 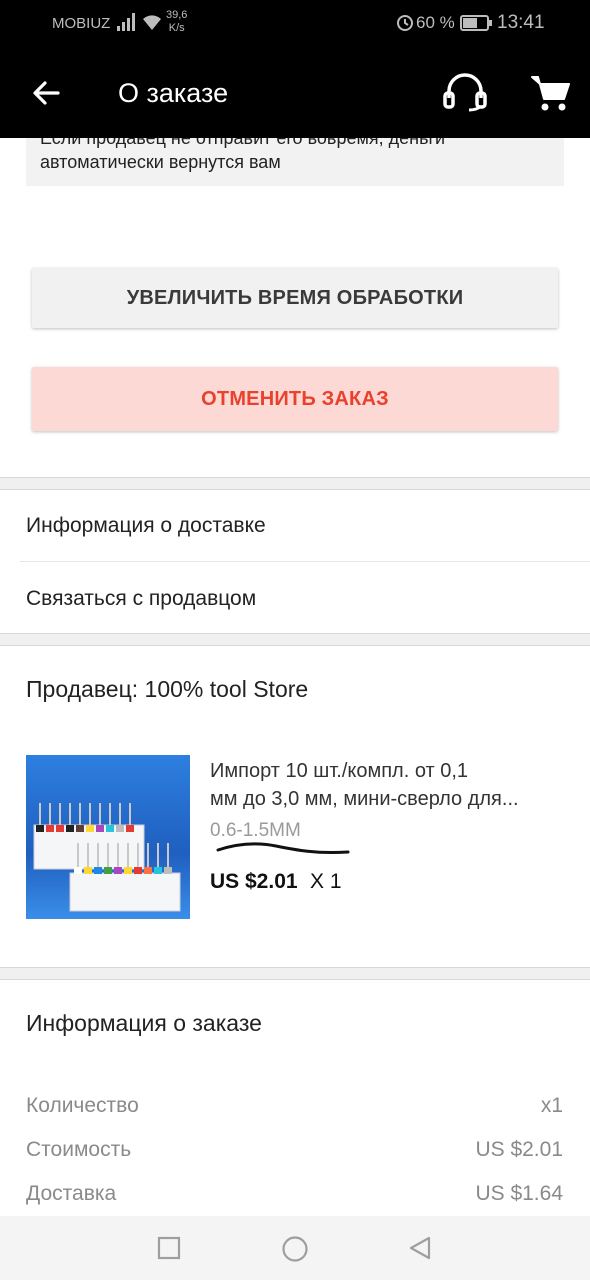 I want to click on product-quantity: X 1, so click(x=326, y=881).